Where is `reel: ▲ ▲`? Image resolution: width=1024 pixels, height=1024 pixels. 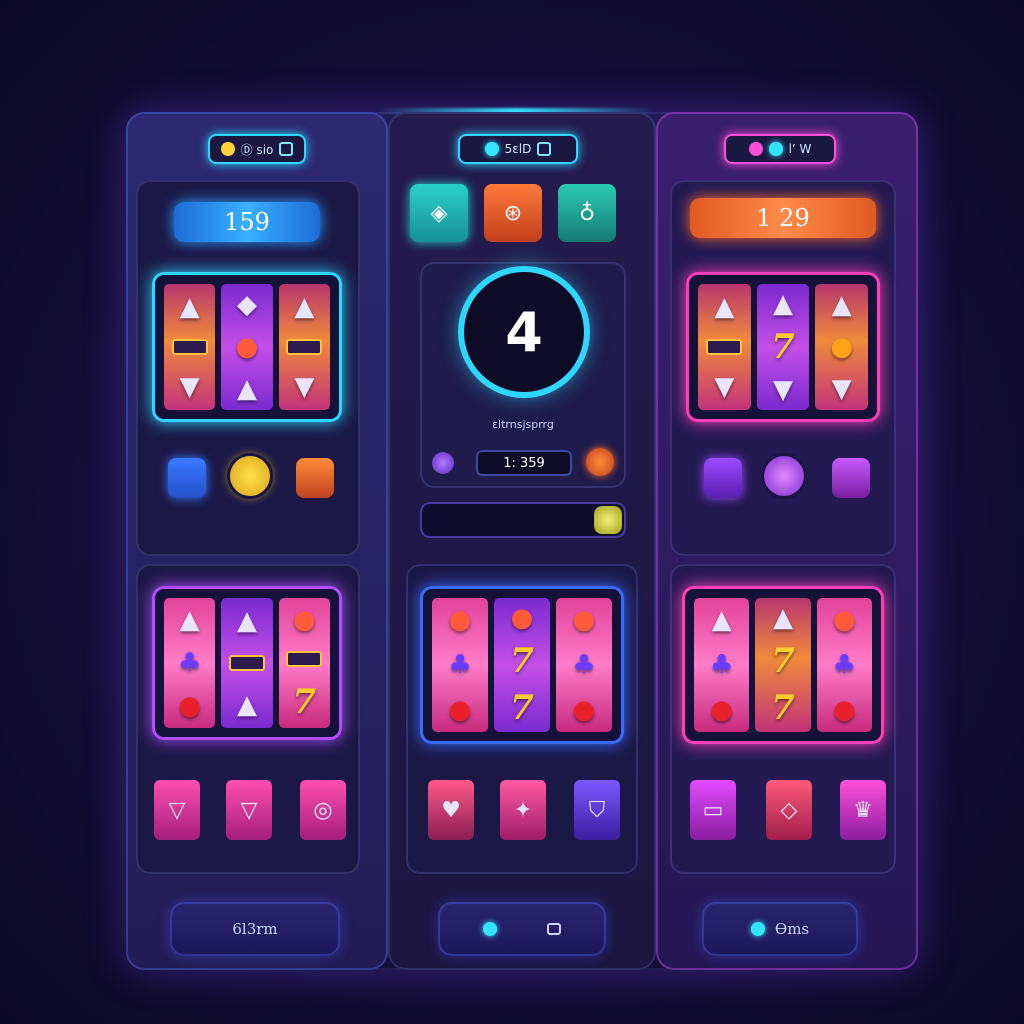
reel: ▲ ▲ is located at coordinates (247, 663).